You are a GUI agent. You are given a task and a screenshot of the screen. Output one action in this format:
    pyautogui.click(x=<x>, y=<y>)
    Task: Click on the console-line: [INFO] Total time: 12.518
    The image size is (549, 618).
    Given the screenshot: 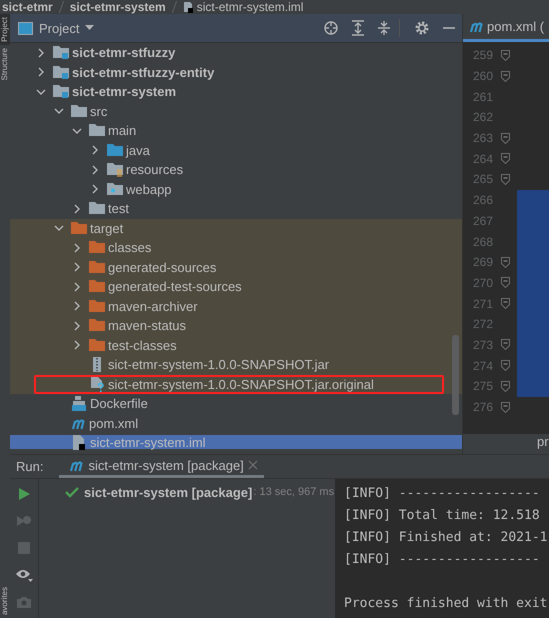 What is the action you would take?
    pyautogui.click(x=442, y=516)
    